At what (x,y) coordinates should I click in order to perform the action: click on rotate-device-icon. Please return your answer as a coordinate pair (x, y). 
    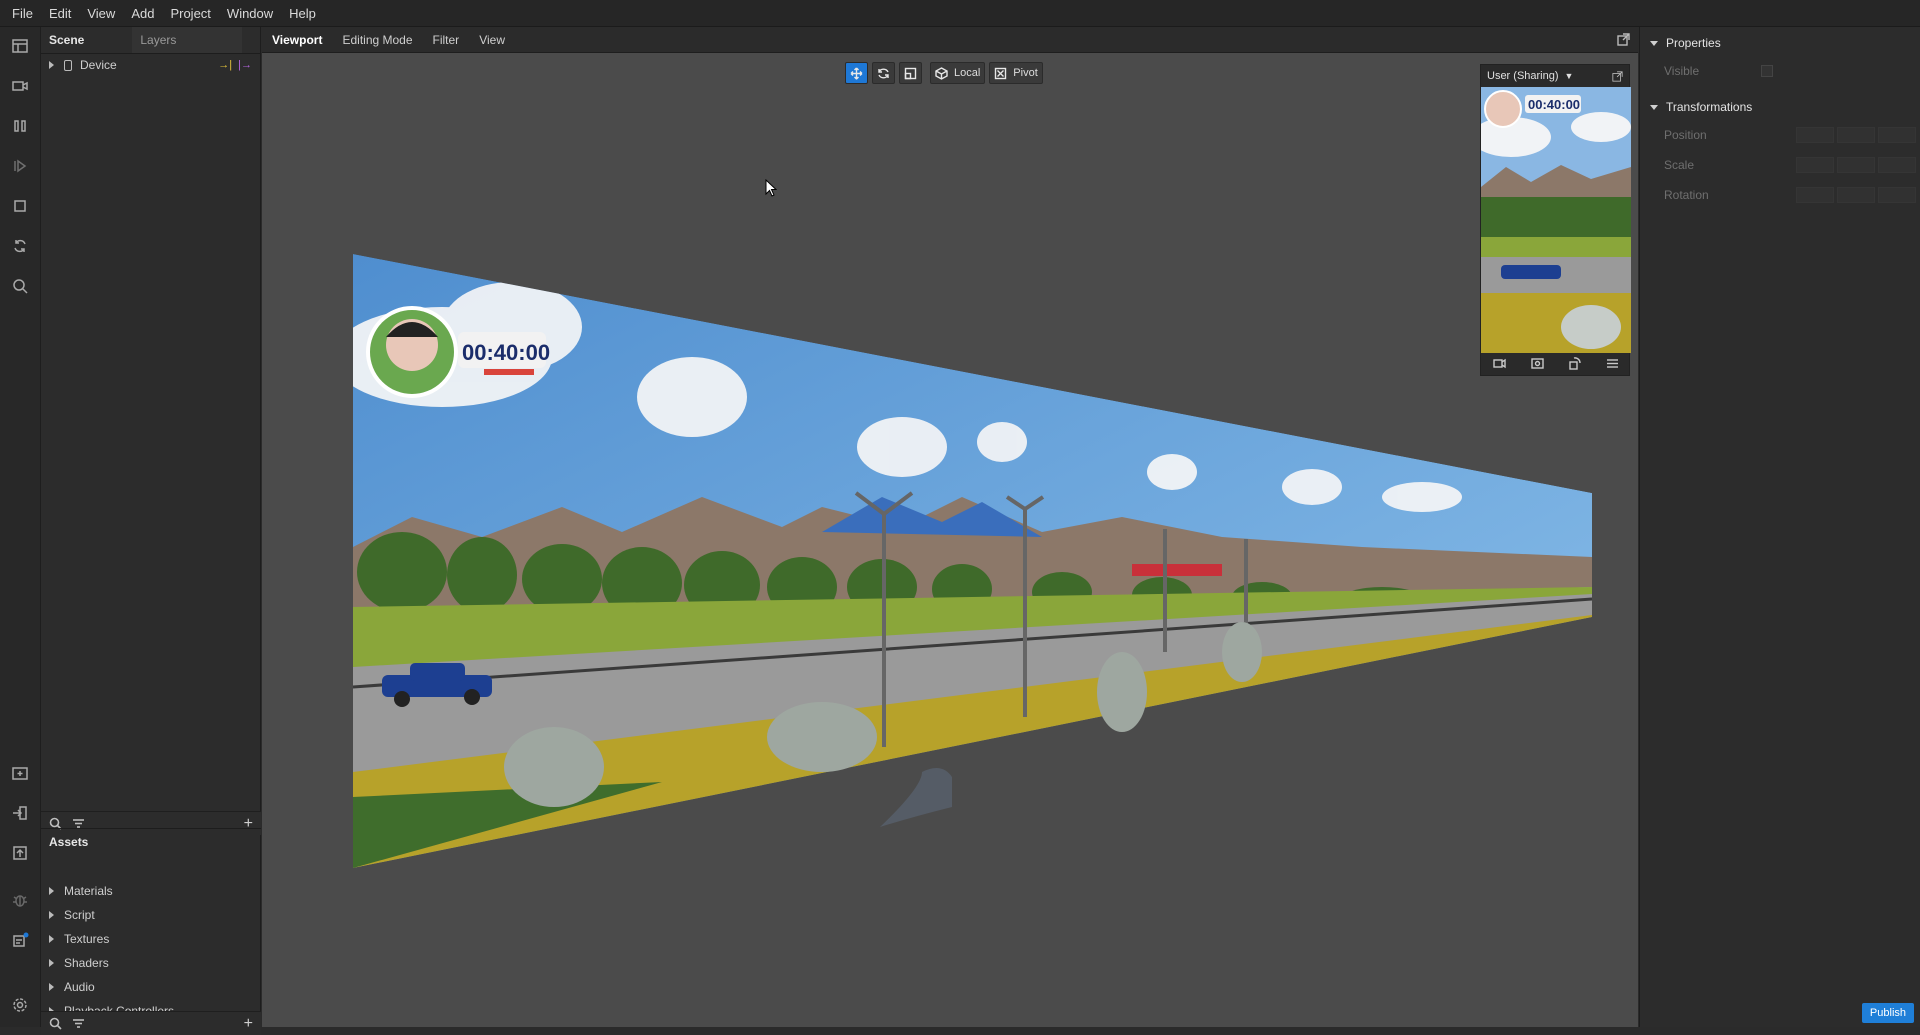
    Looking at the image, I should click on (1574, 363).